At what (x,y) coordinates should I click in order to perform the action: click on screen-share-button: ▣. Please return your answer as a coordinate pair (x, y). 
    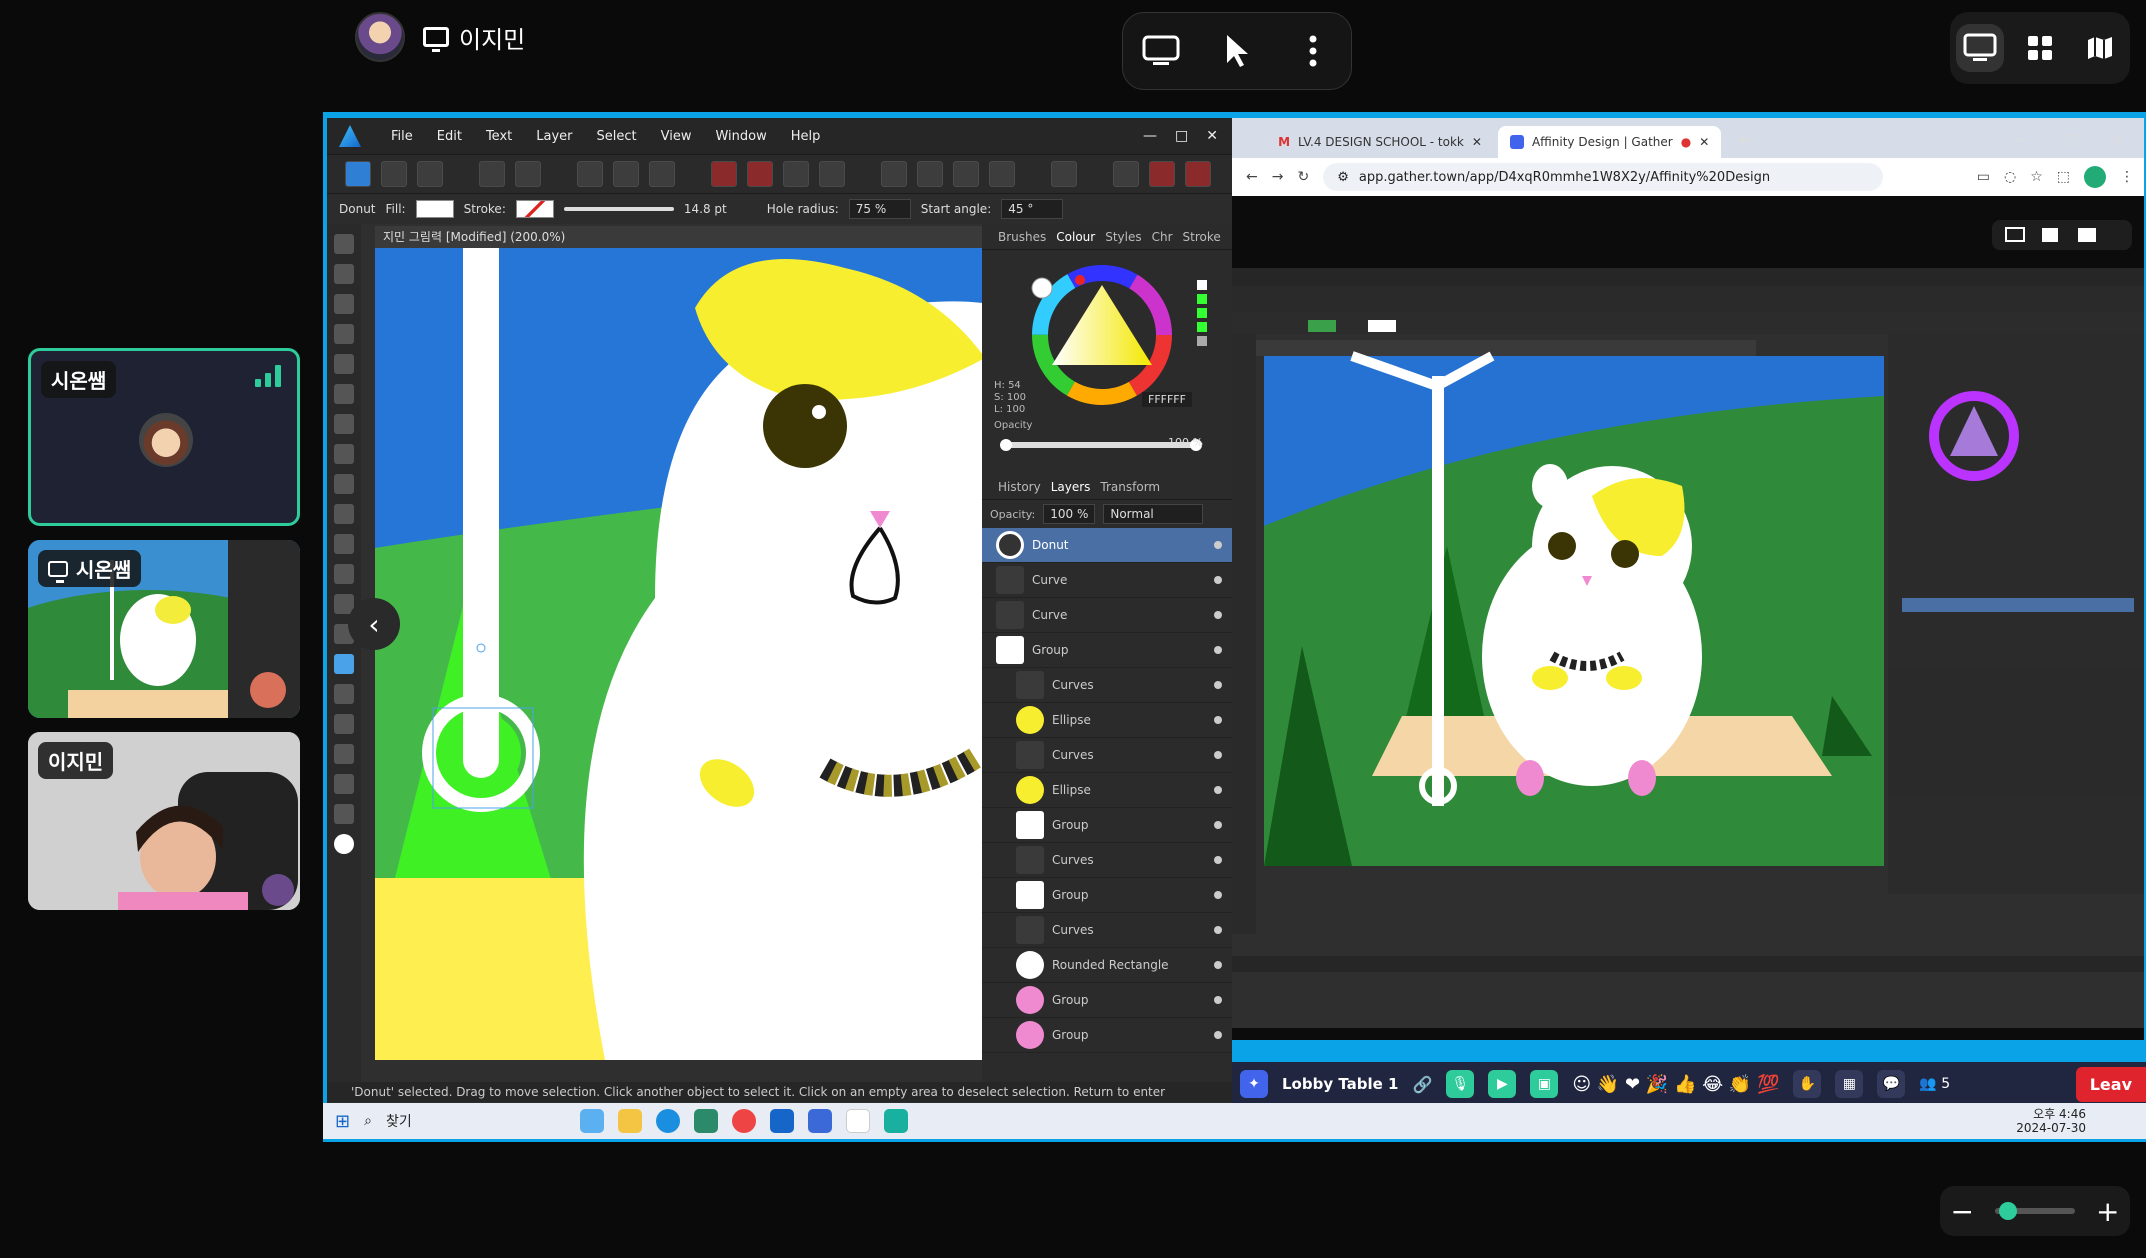
    Looking at the image, I should click on (1544, 1084).